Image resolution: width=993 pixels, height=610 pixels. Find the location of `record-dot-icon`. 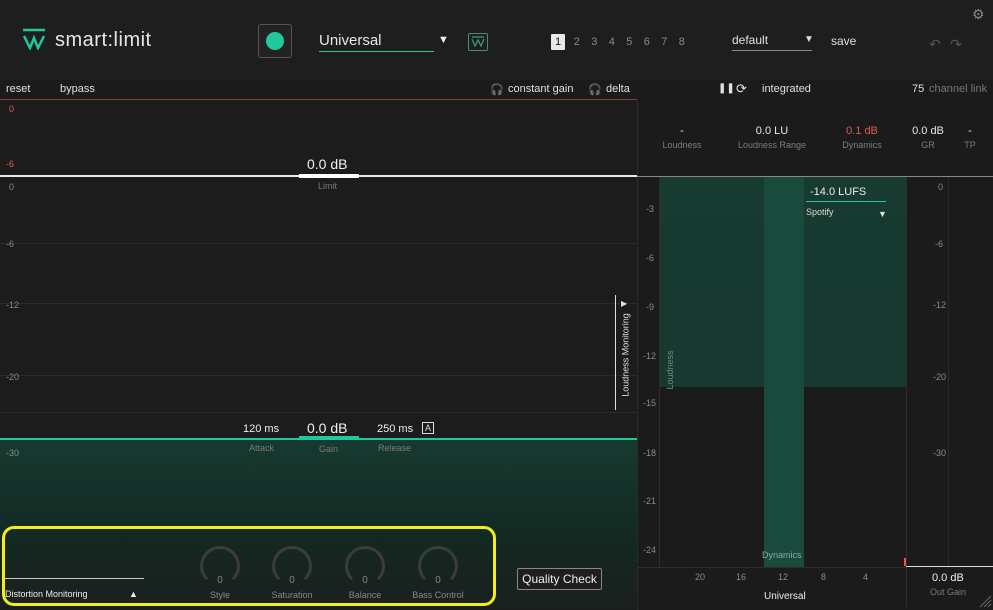

record-dot-icon is located at coordinates (275, 41).